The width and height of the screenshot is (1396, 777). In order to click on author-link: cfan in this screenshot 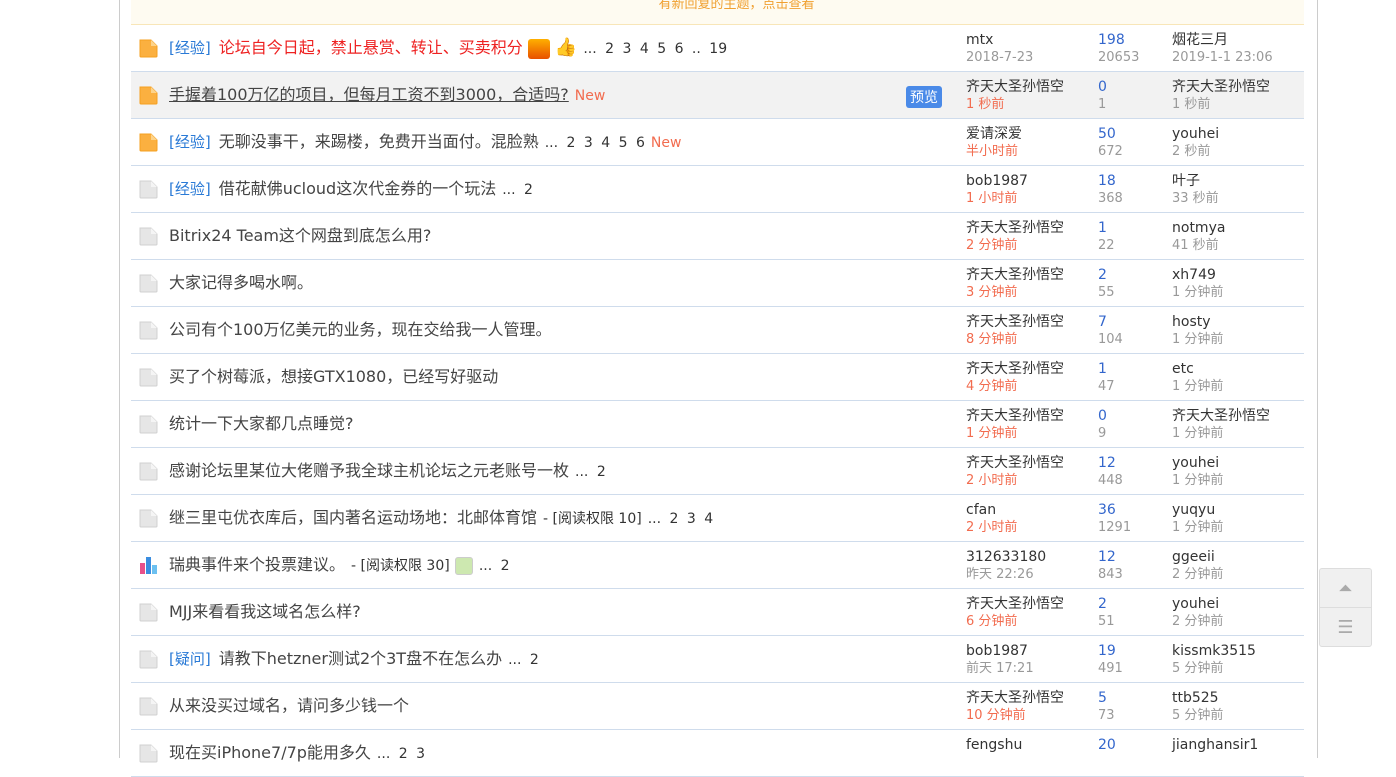, I will do `click(991, 510)`.